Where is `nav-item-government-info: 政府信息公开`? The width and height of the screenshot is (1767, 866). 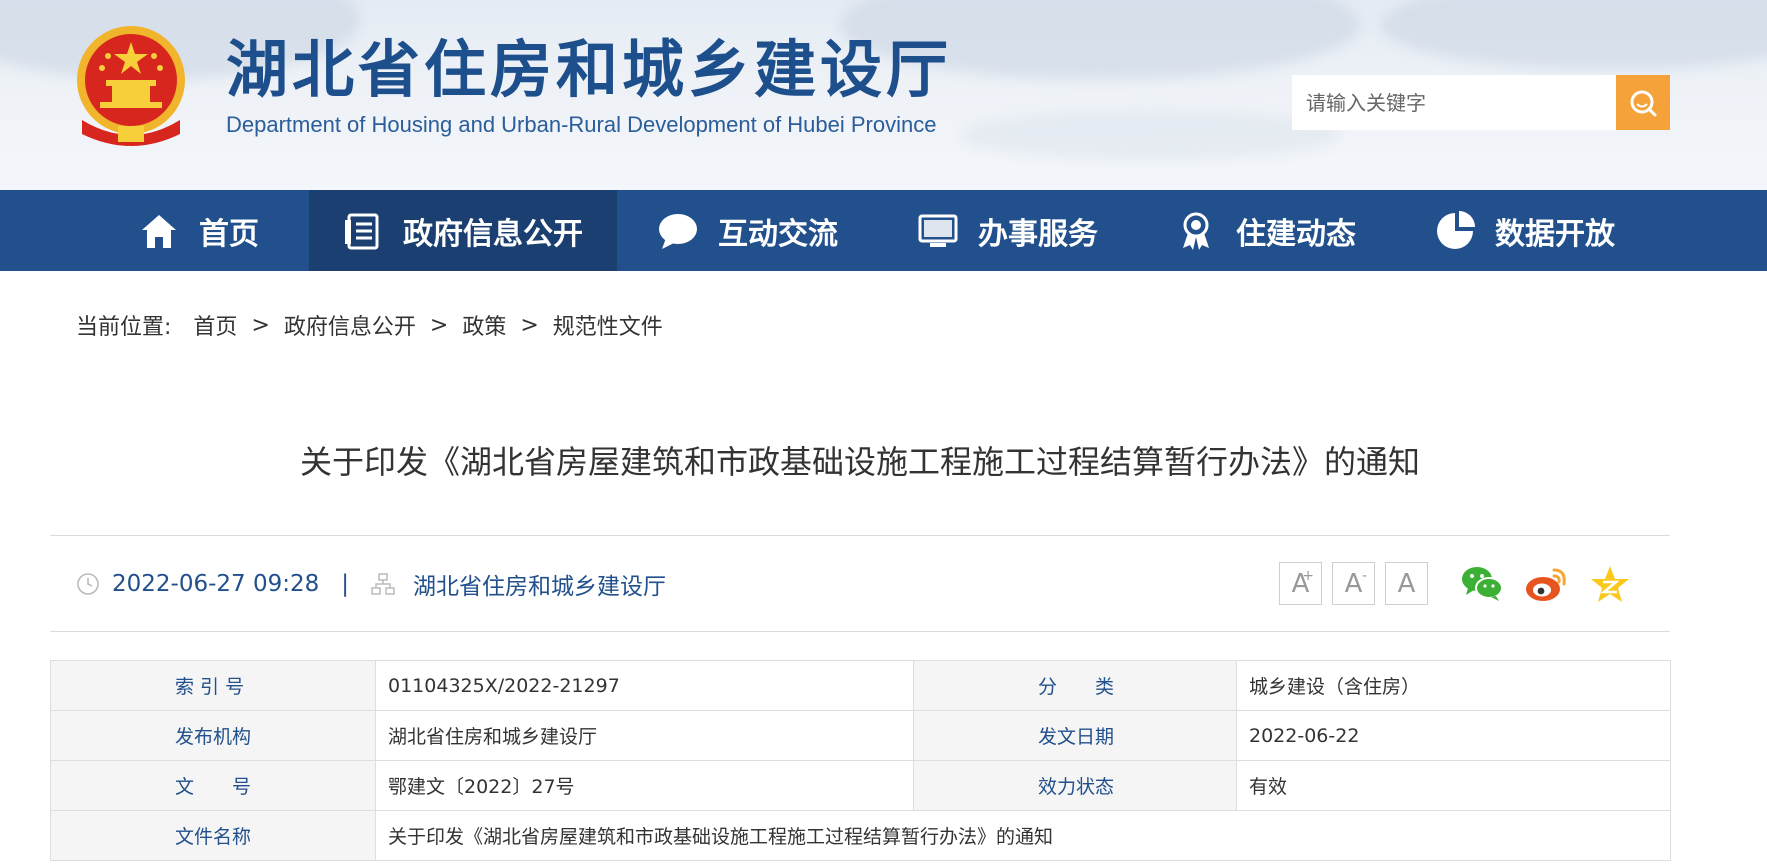
nav-item-government-info: 政府信息公开 is located at coordinates (463, 230).